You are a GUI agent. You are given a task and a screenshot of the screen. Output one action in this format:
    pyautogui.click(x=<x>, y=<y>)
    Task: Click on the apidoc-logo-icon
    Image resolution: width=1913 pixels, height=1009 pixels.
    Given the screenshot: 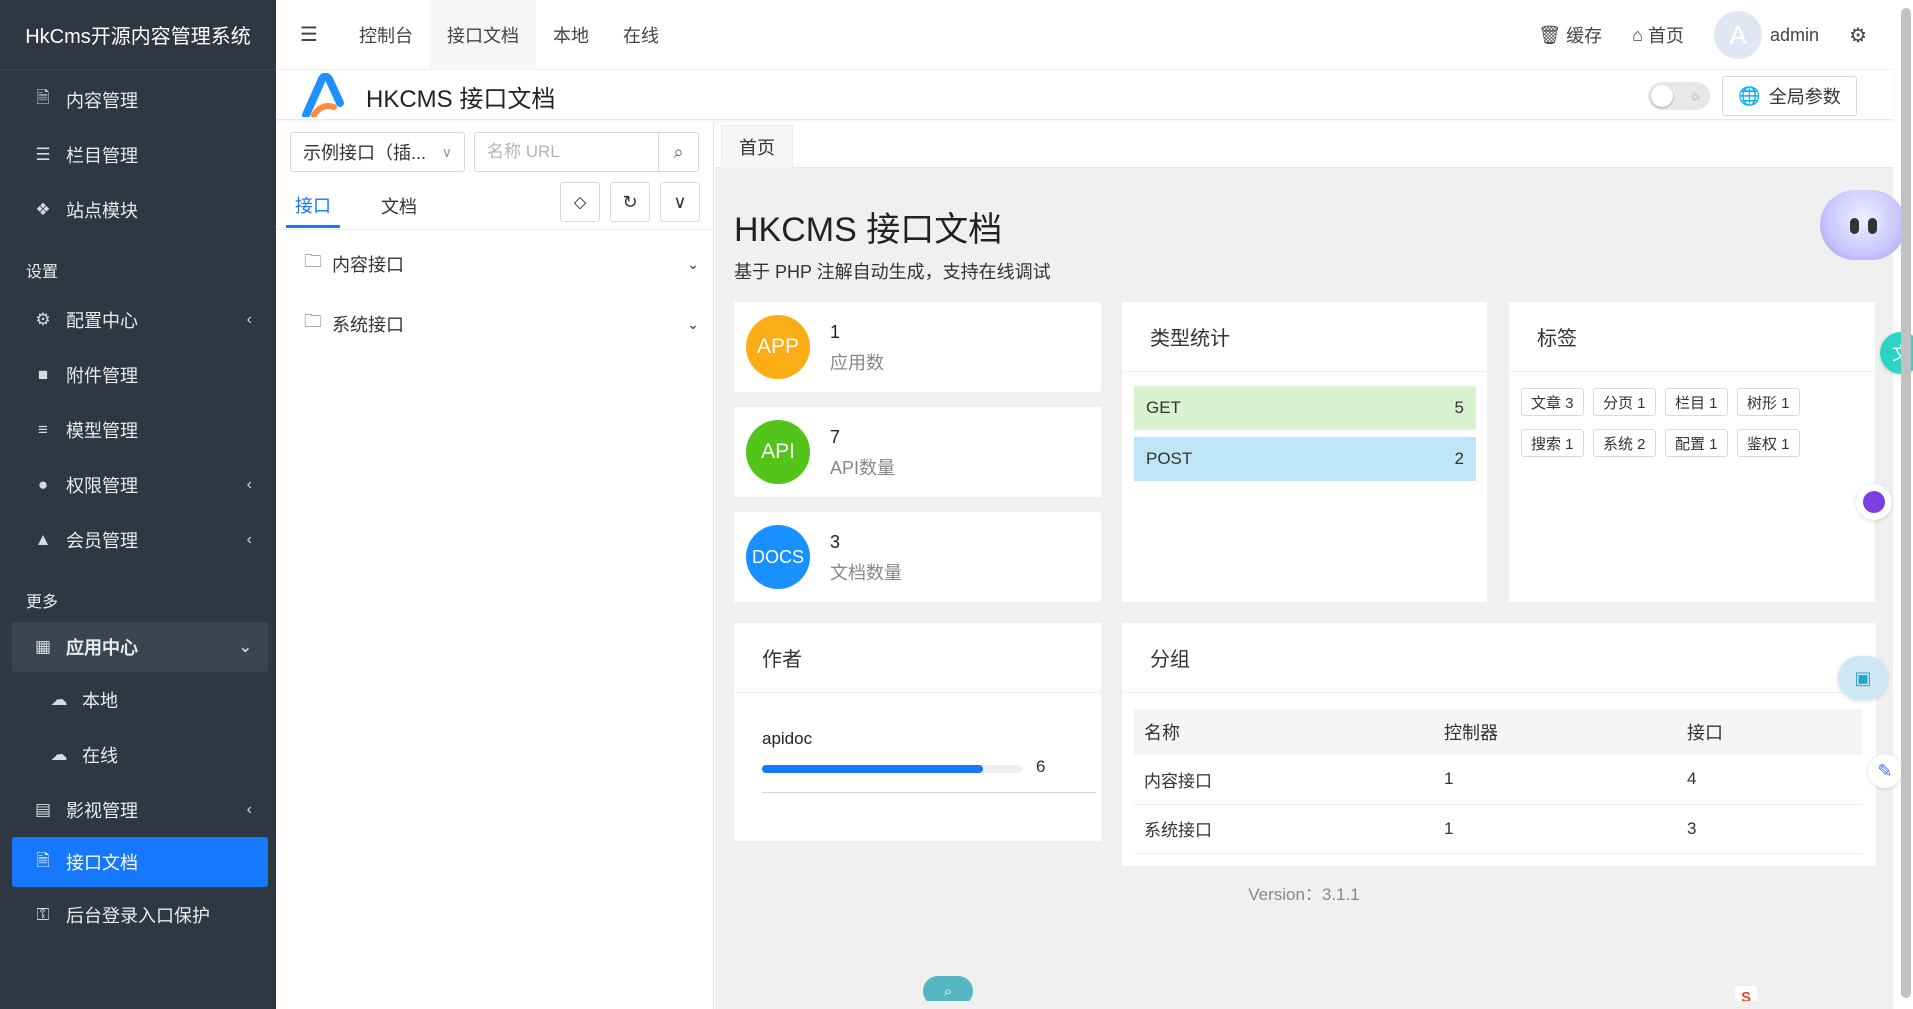 What is the action you would take?
    pyautogui.click(x=323, y=95)
    